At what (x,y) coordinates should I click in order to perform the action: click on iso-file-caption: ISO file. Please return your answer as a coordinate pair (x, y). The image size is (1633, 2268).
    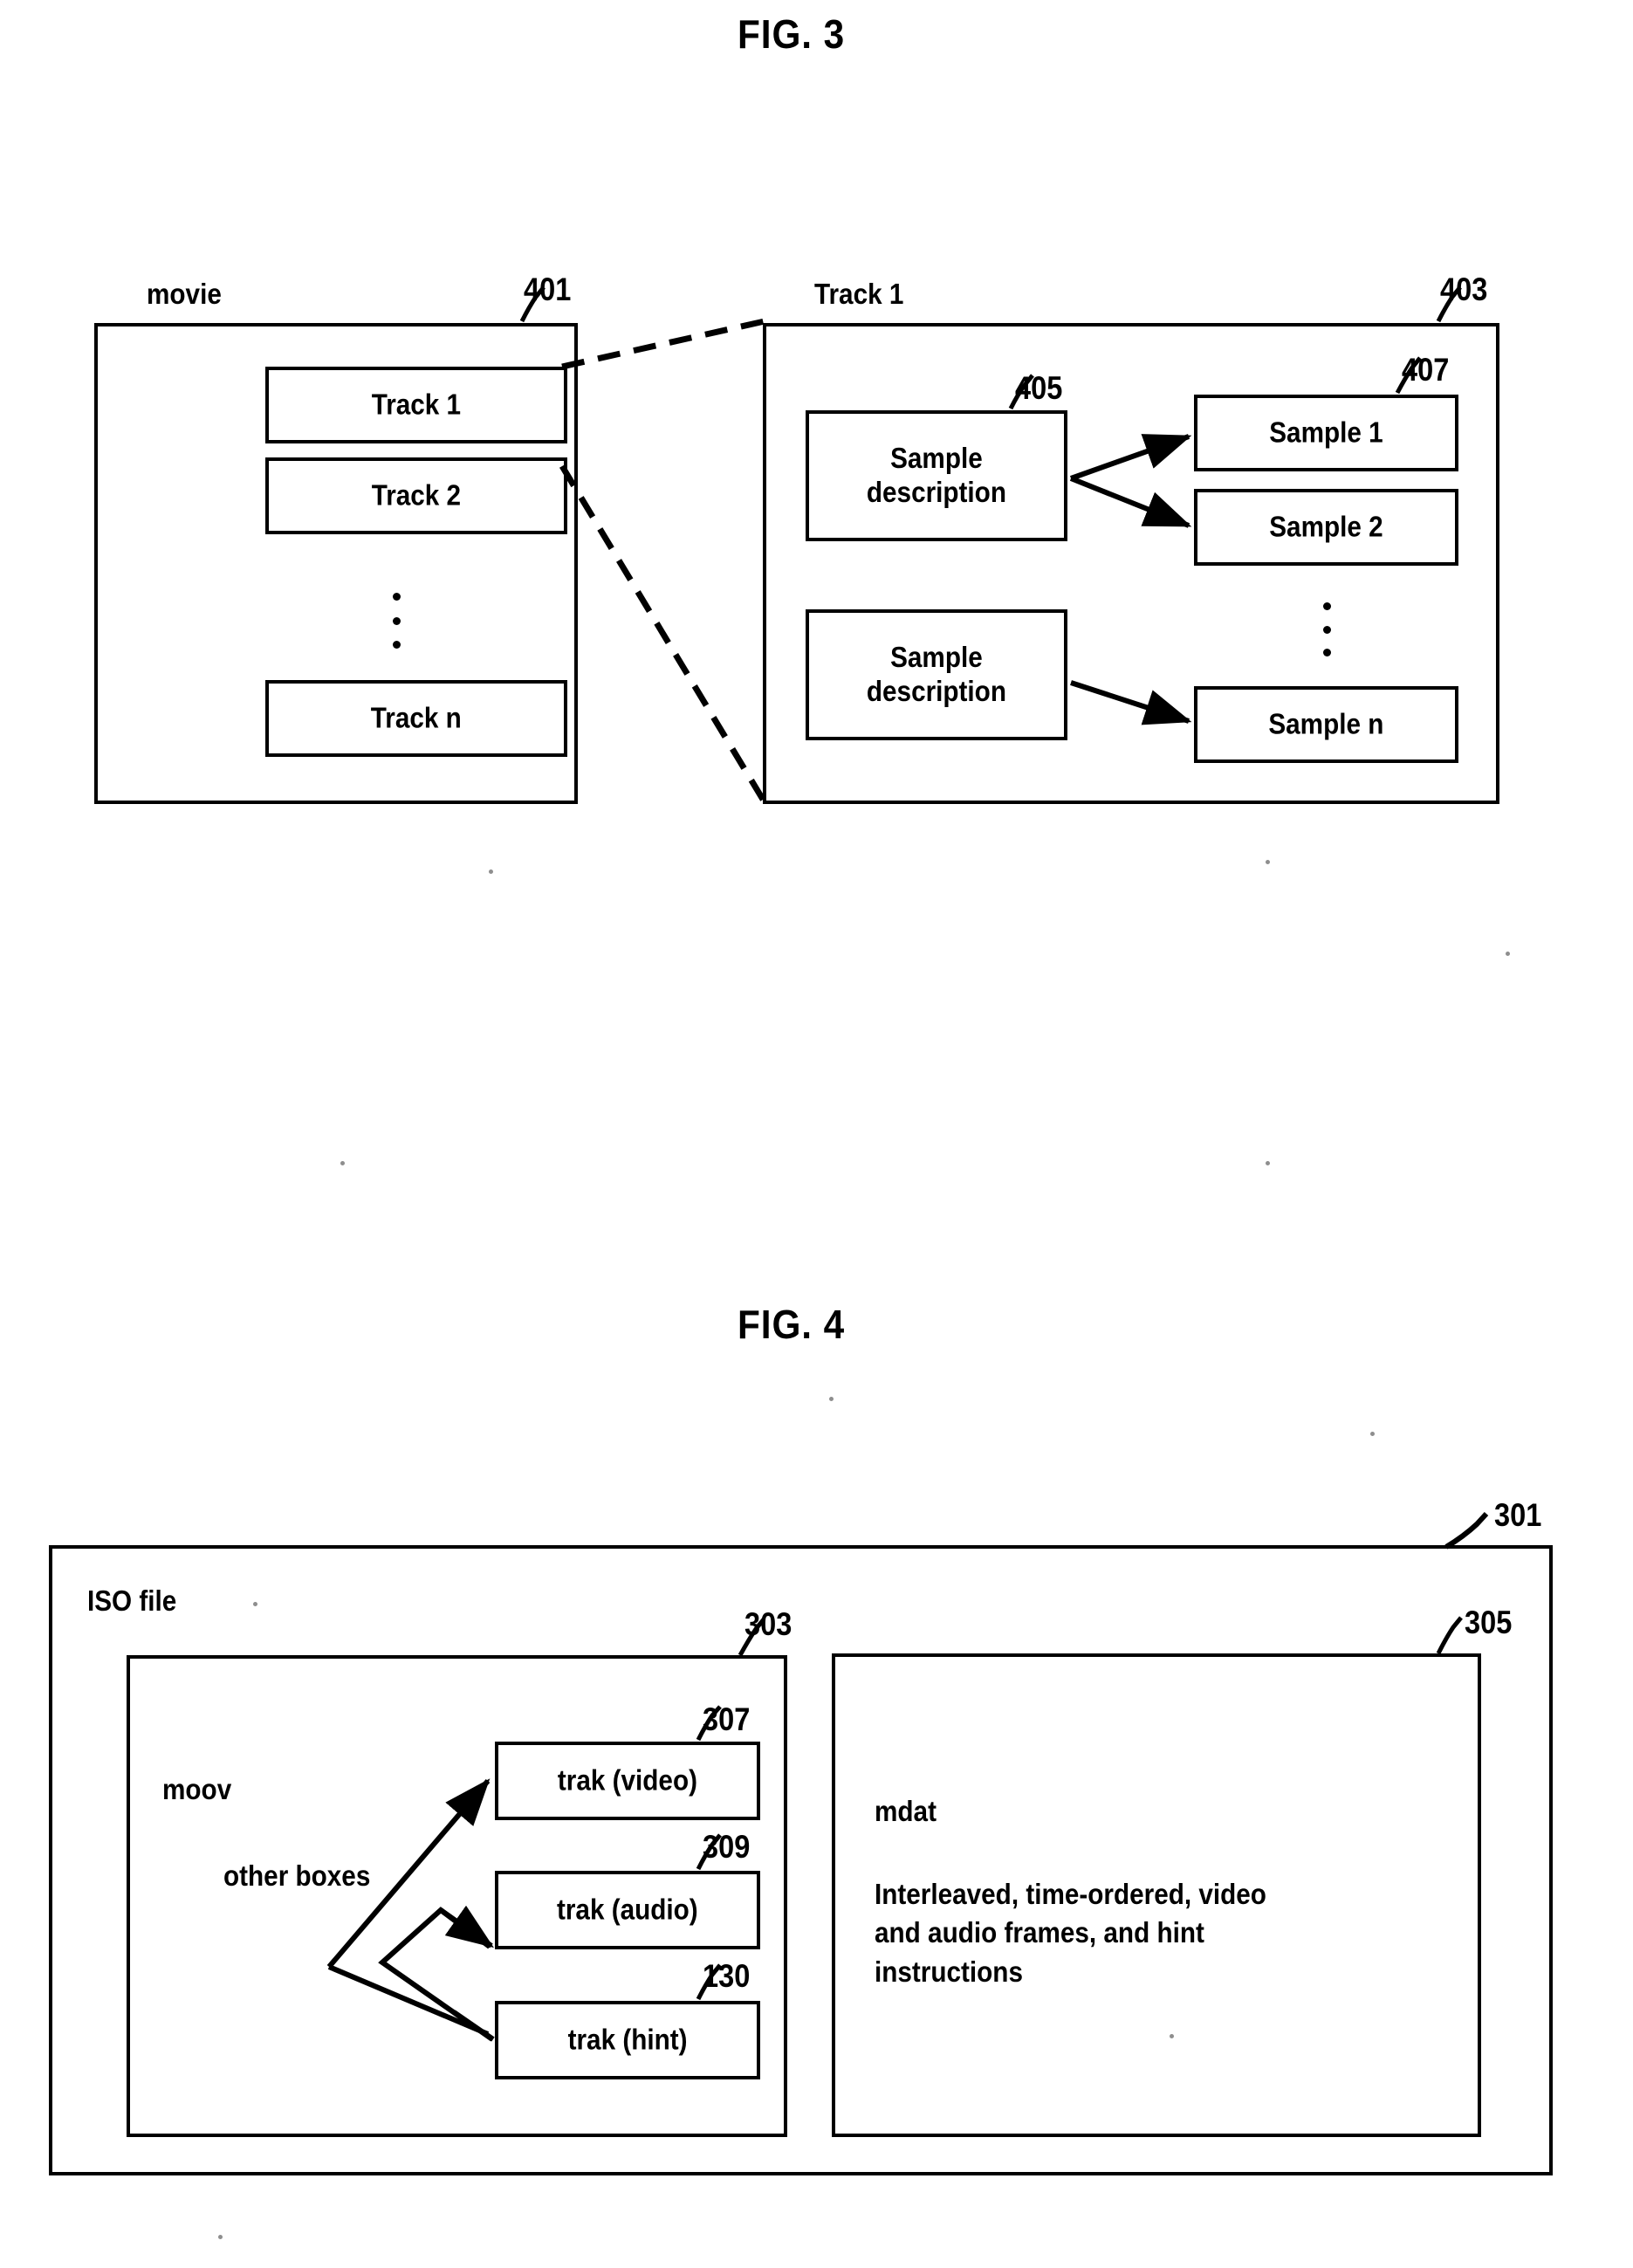
    Looking at the image, I should click on (132, 1601).